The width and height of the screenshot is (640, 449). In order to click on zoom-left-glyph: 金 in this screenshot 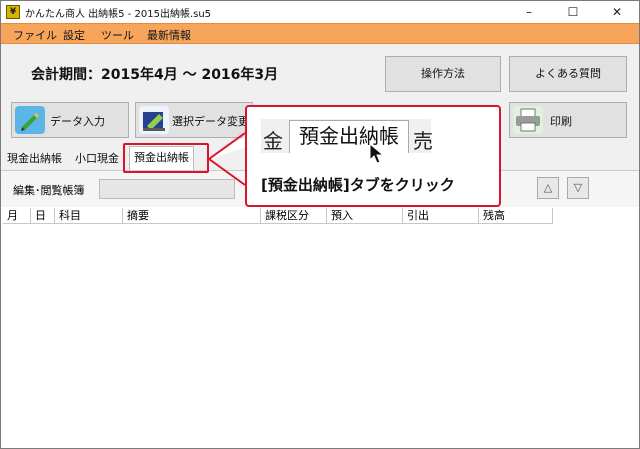, I will do `click(273, 141)`.